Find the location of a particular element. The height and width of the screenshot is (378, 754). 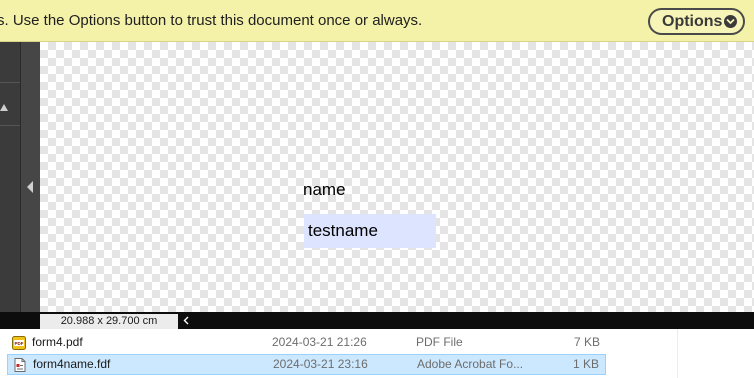

navigation-panel is located at coordinates (10, 177).